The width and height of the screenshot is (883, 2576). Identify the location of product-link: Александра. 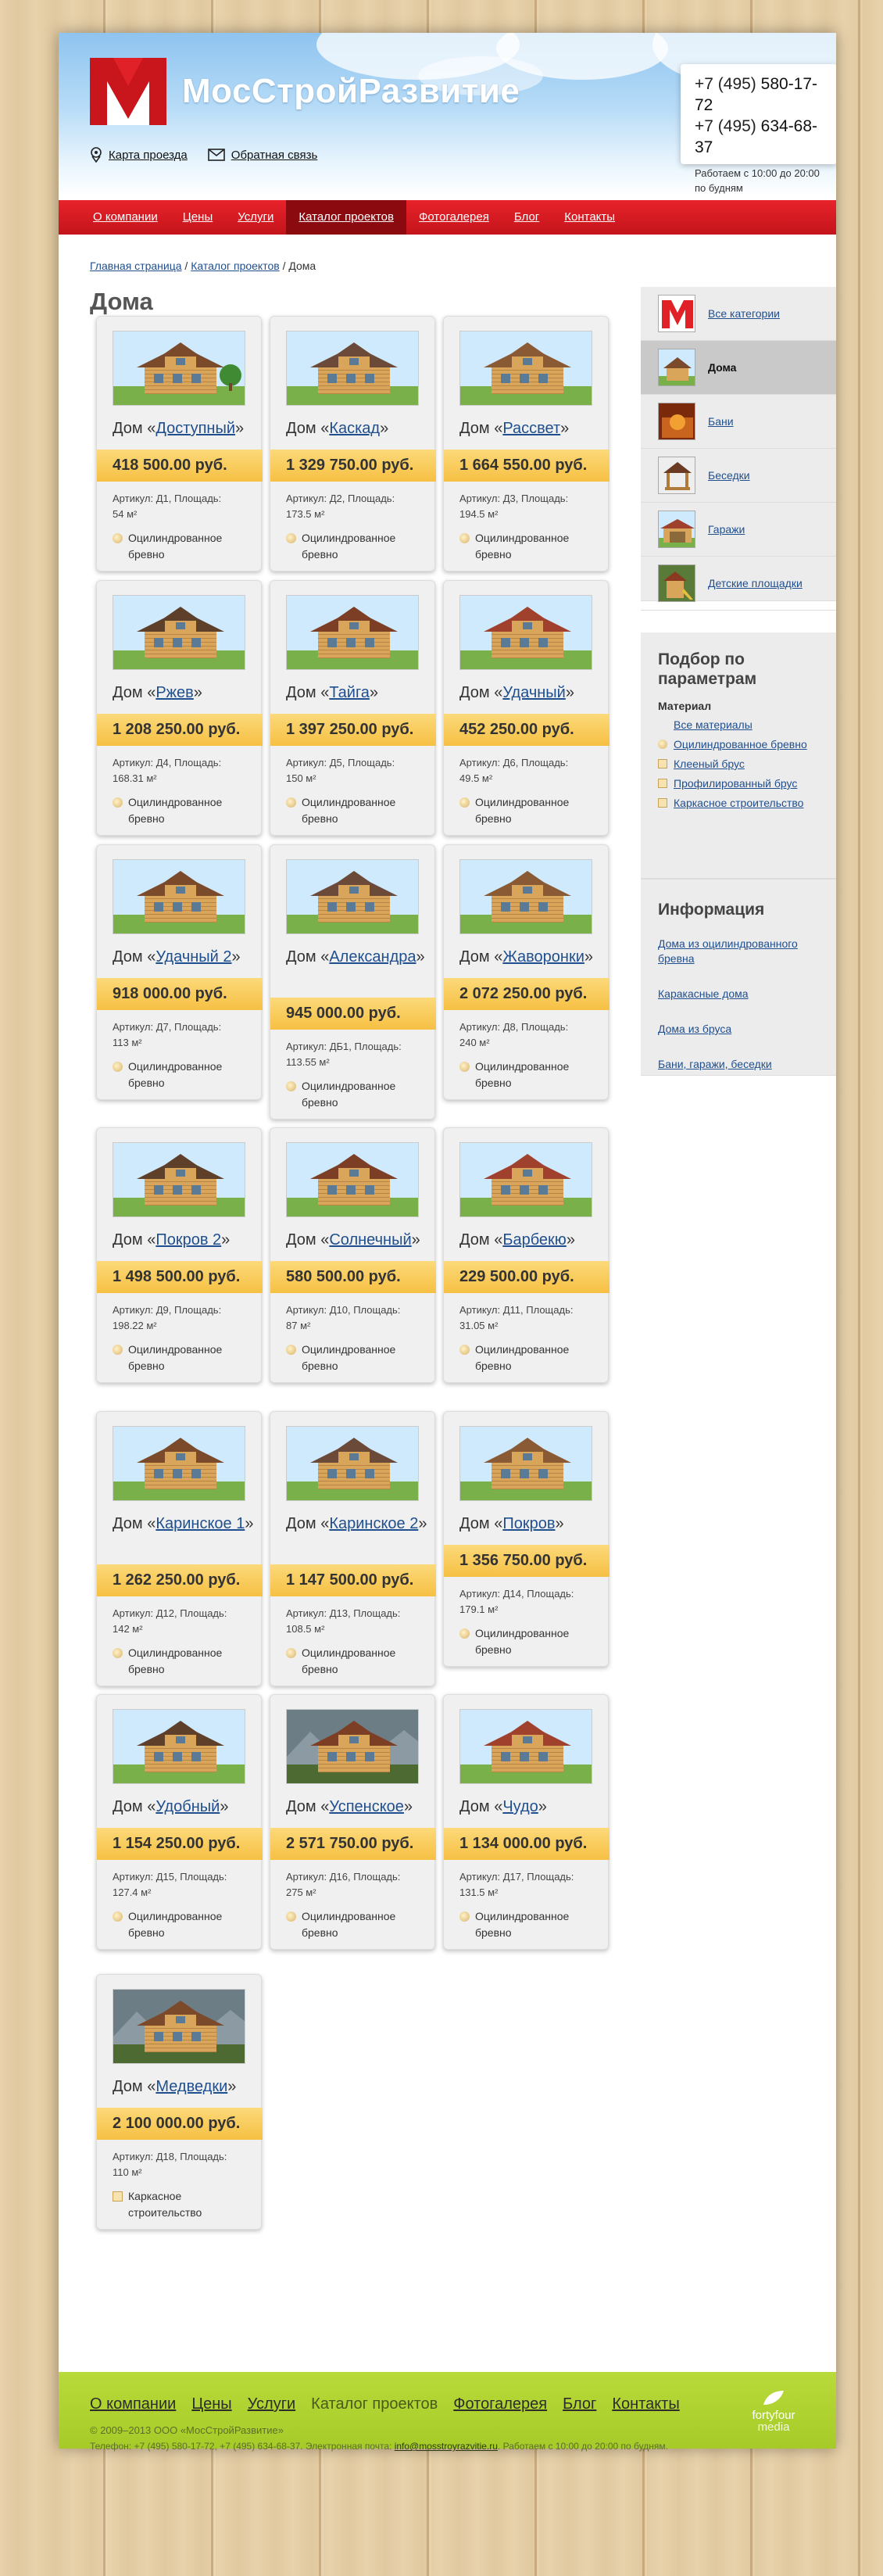
(373, 957).